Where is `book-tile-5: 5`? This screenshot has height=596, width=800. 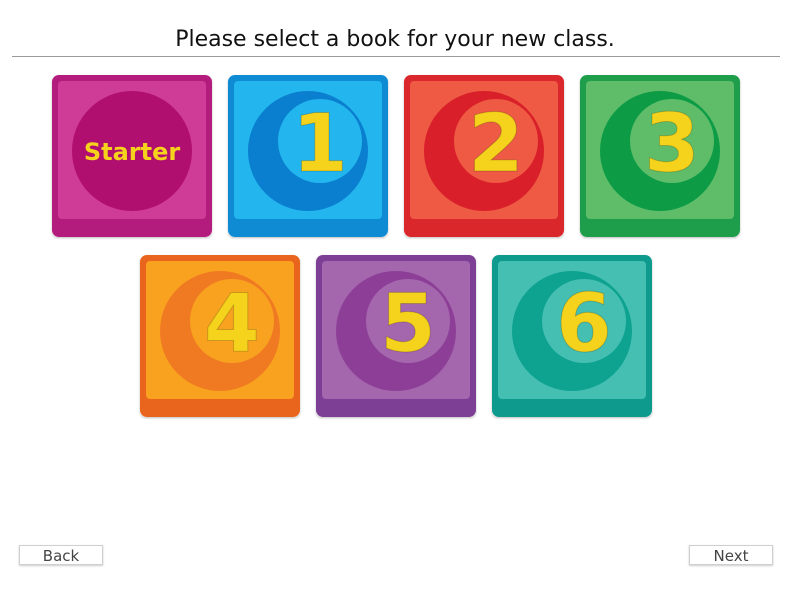
book-tile-5: 5 is located at coordinates (396, 336).